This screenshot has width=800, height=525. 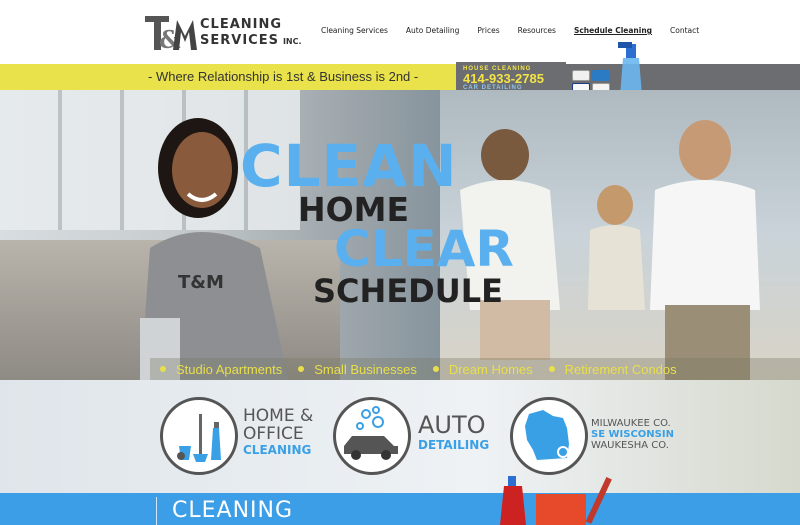 I want to click on bullet-studio-apartments: Studio Apartments, so click(x=229, y=369).